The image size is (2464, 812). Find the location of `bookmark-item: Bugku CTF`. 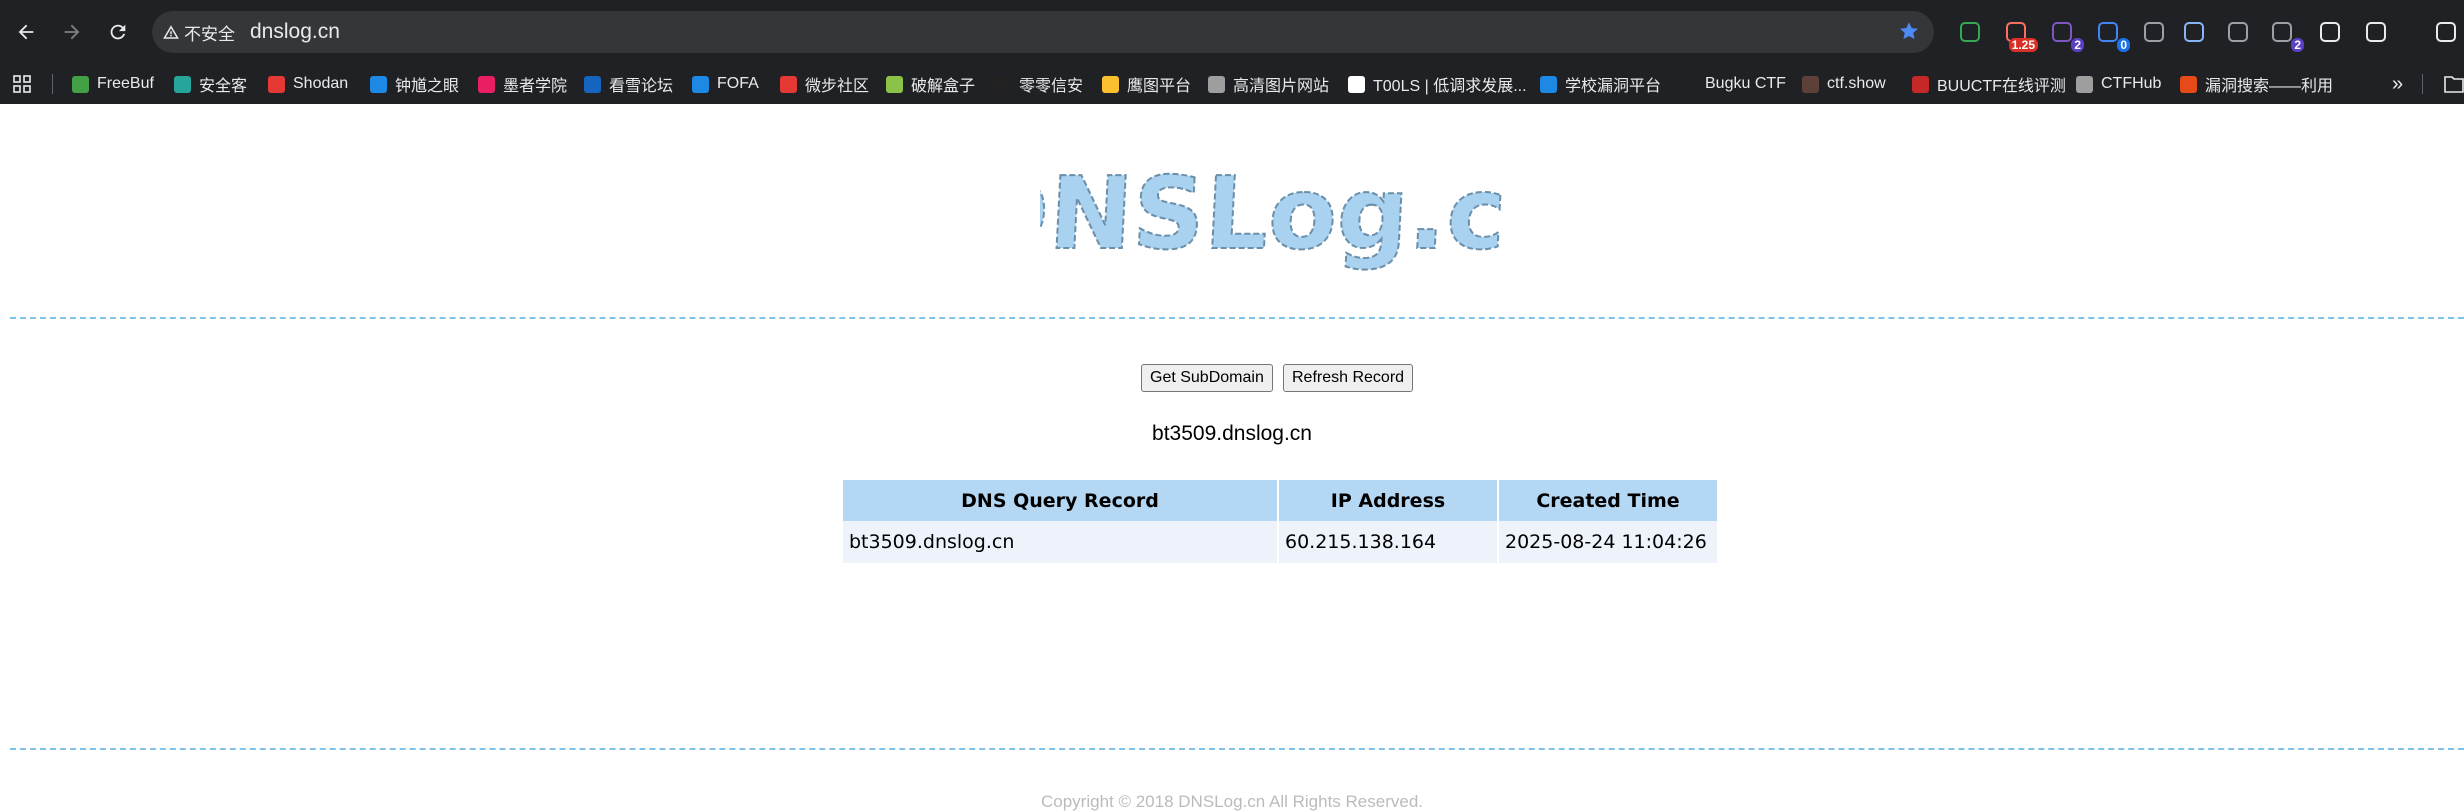

bookmark-item: Bugku CTF is located at coordinates (1733, 84).